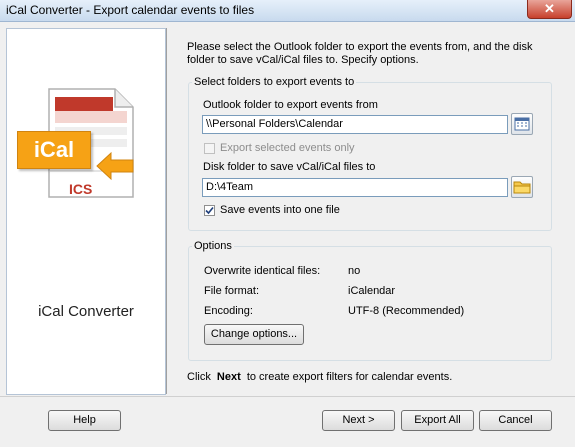 This screenshot has height=447, width=575. Describe the element at coordinates (228, 377) in the screenshot. I see `footer-hint-bold: Next` at that location.